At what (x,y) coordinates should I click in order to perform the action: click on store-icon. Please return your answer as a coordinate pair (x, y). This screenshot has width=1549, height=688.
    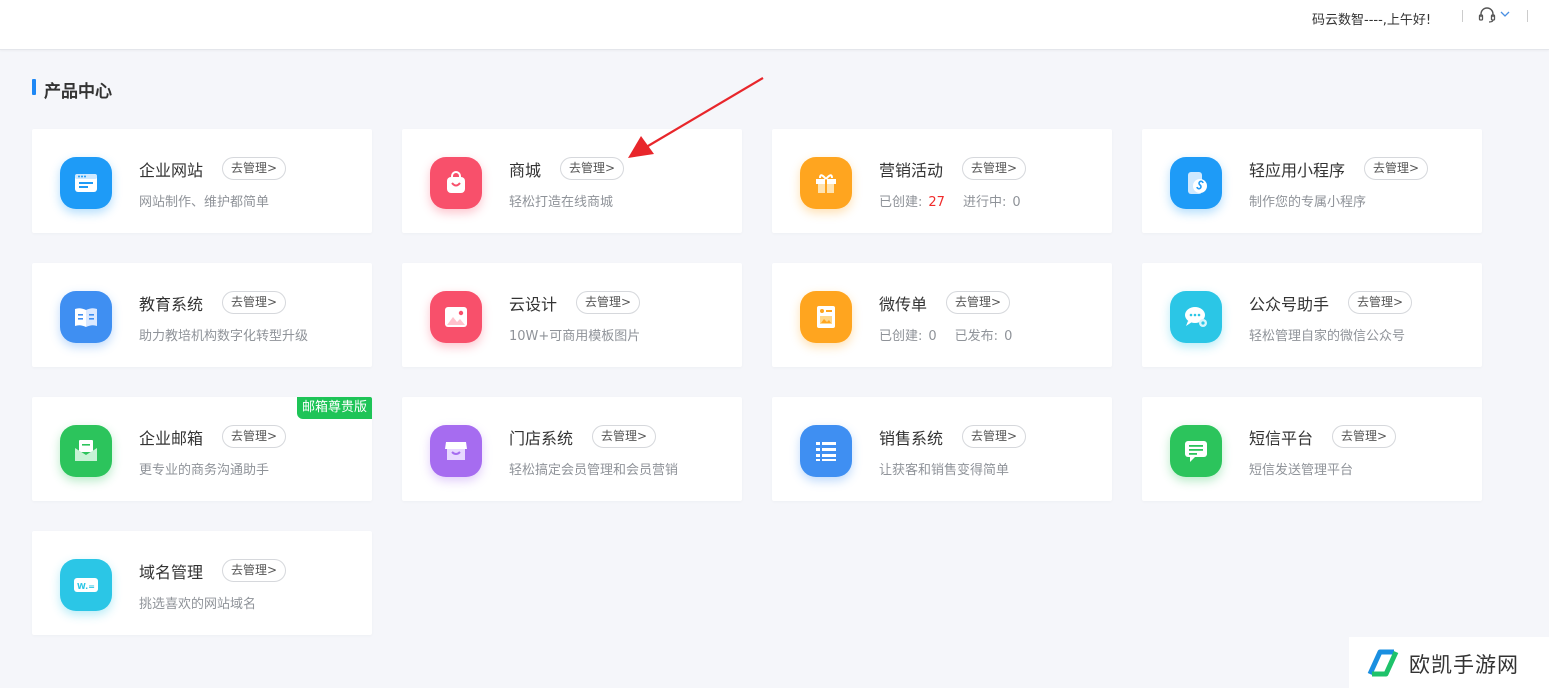
    Looking at the image, I should click on (456, 451).